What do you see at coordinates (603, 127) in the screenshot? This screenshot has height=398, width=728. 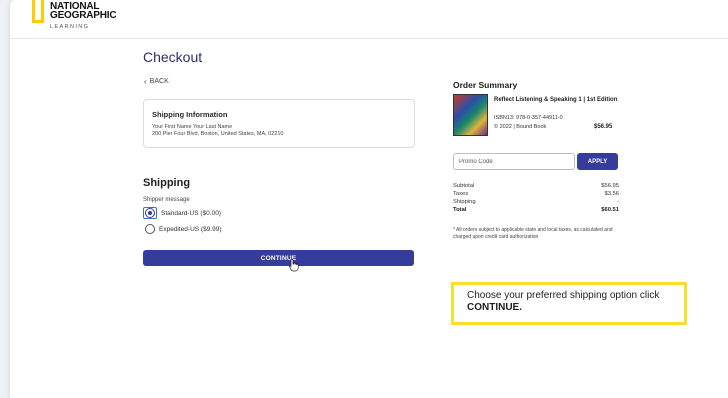 I see `book-price: $56.95` at bounding box center [603, 127].